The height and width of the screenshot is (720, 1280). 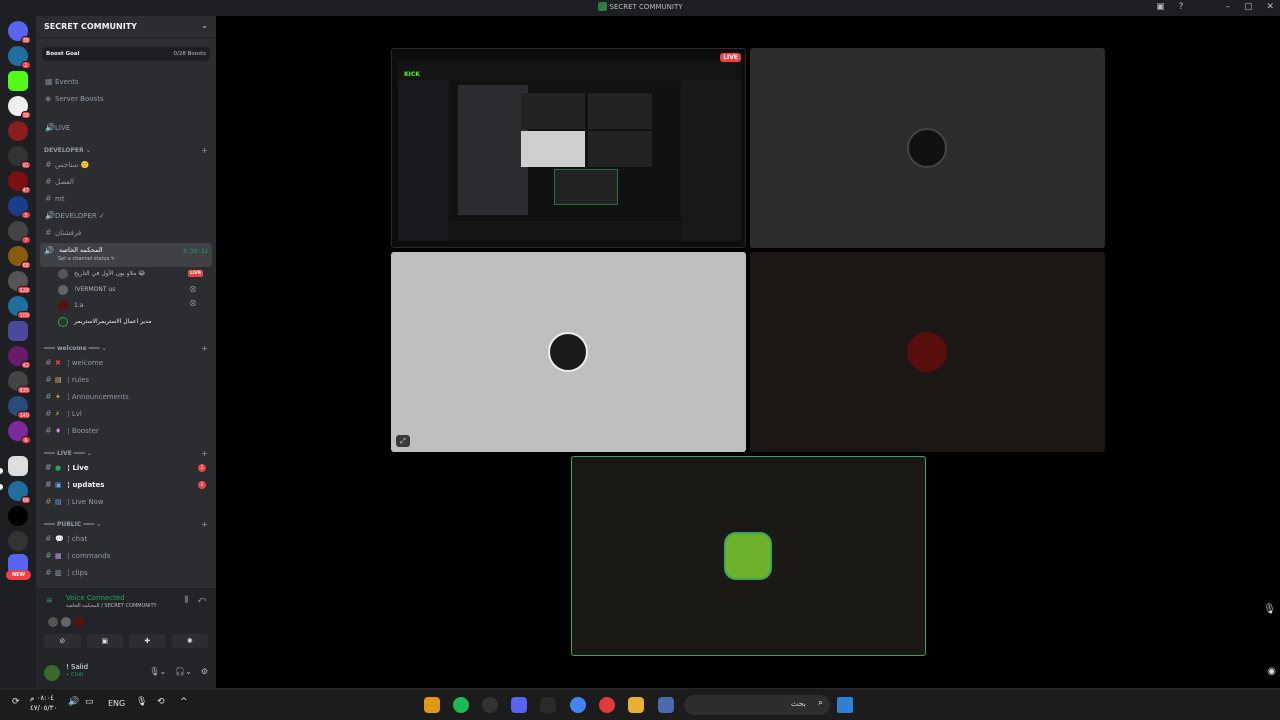 I want to click on participant-tile-speaking, so click(x=748, y=556).